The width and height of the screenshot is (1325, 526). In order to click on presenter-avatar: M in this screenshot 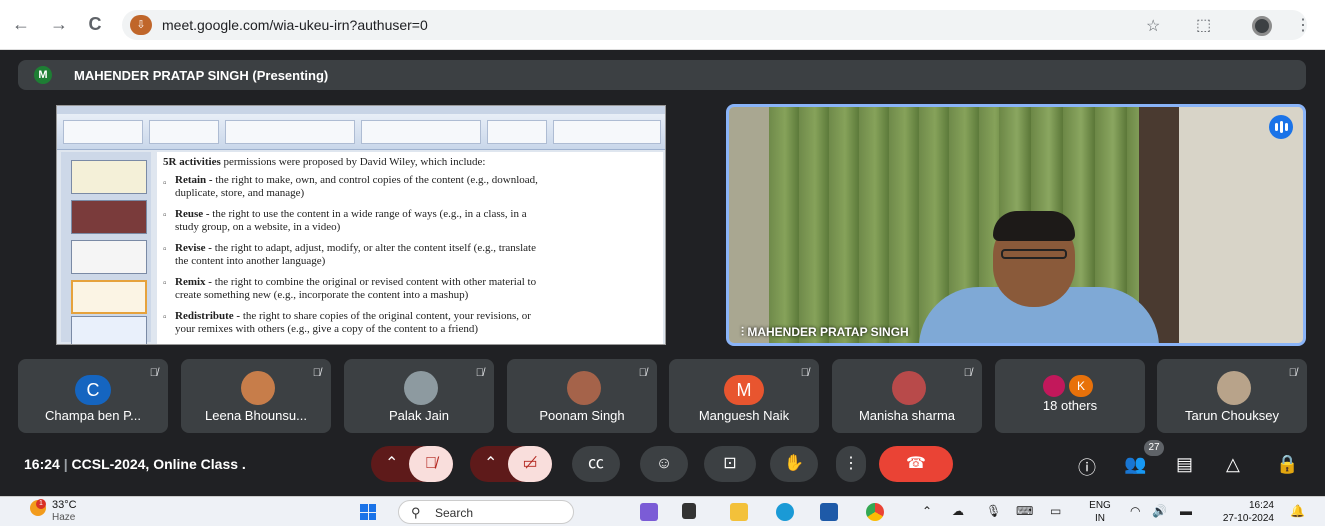, I will do `click(43, 75)`.